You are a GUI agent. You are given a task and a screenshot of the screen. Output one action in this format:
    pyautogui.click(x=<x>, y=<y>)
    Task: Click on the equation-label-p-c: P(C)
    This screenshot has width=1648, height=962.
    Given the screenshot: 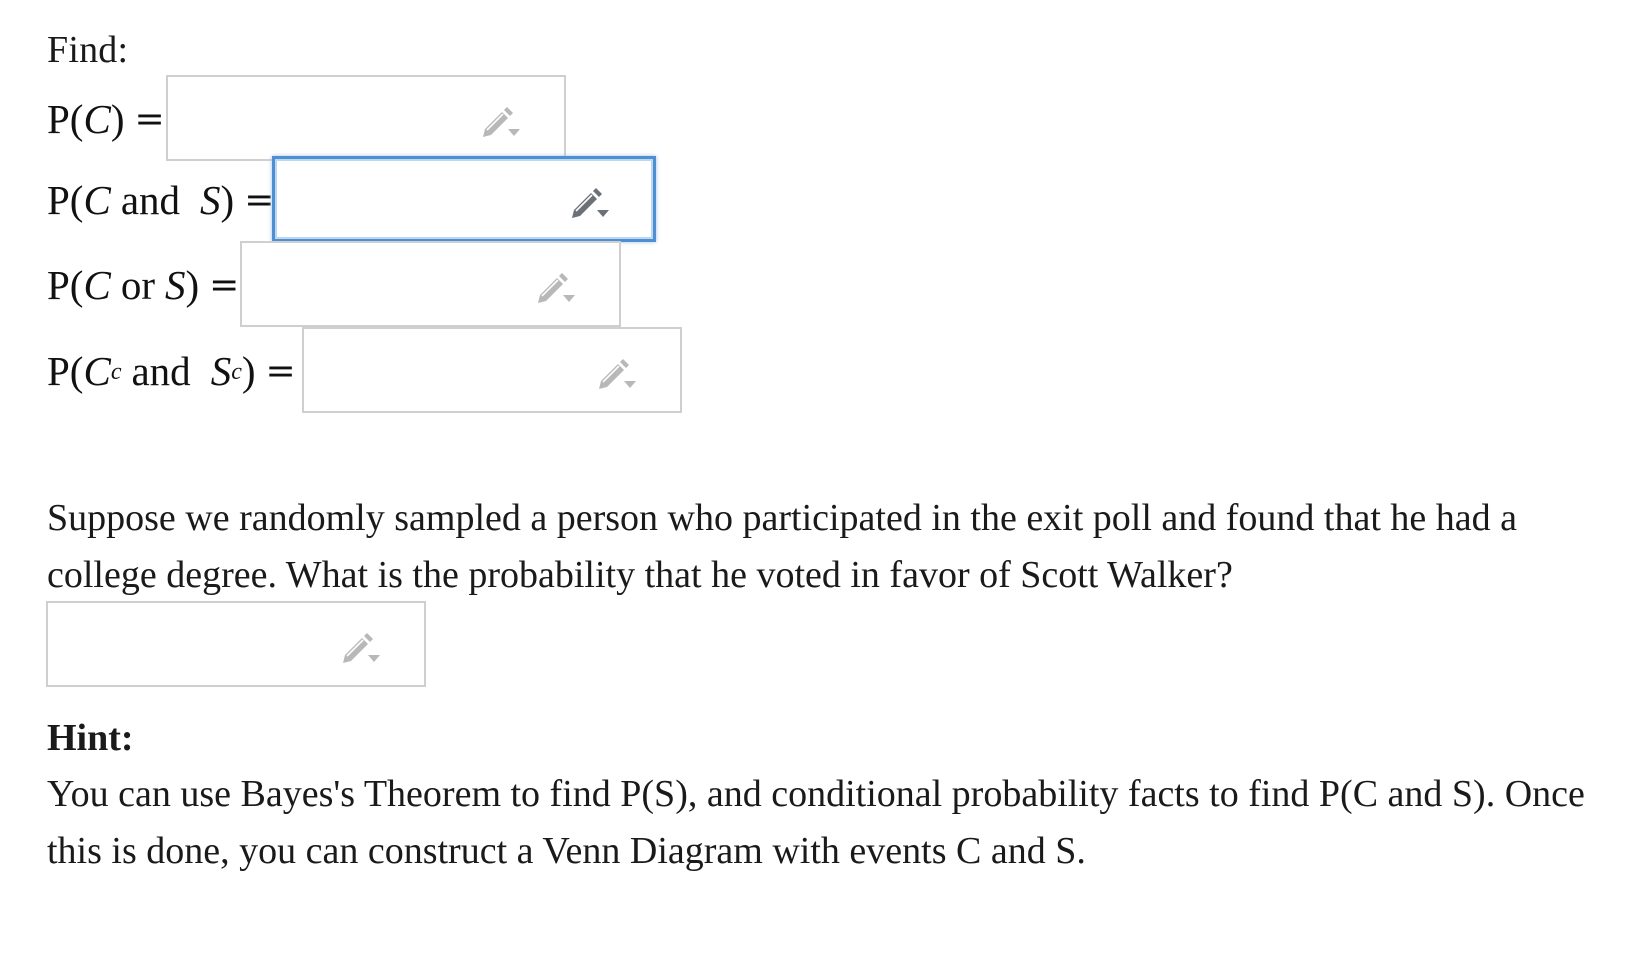 What is the action you would take?
    pyautogui.click(x=86, y=118)
    